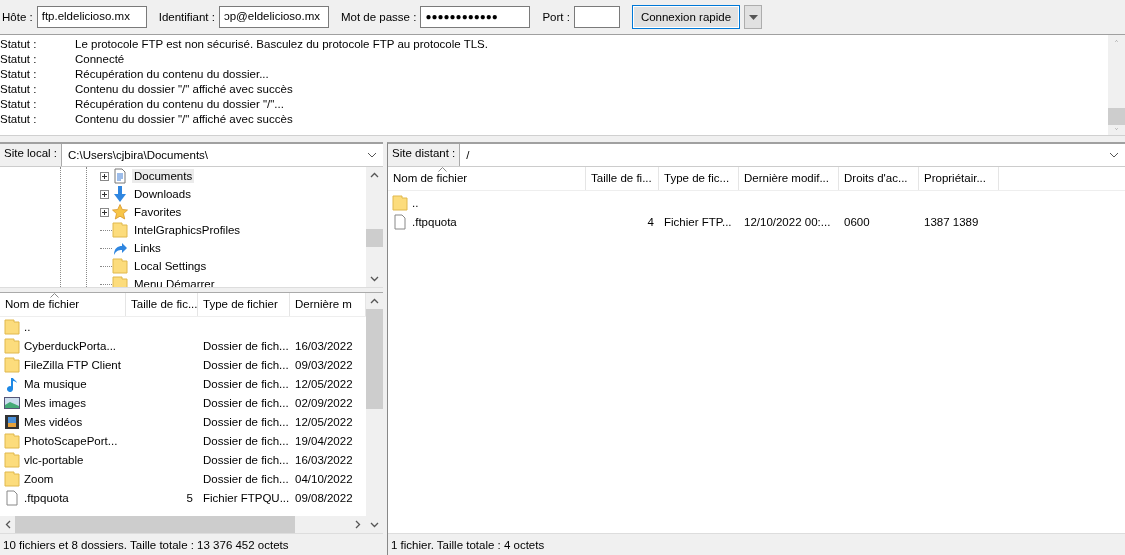 This screenshot has width=1125, height=555. Describe the element at coordinates (378, 17) in the screenshot. I see `field-label: Mot de passe :` at that location.